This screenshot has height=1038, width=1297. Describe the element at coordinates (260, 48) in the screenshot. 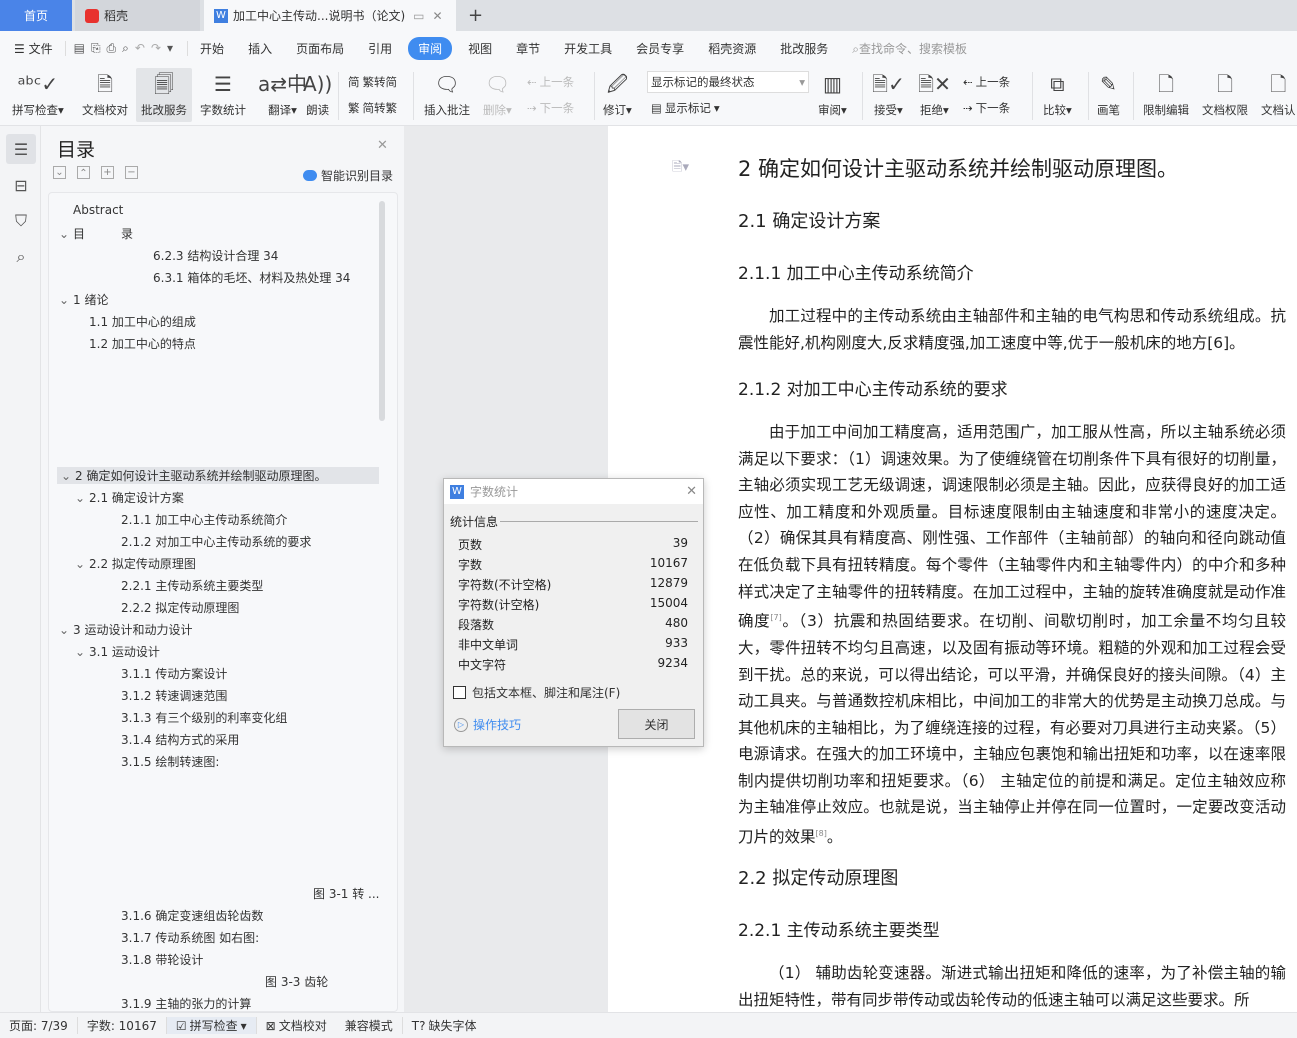

I see `menu-insert: 插入` at that location.